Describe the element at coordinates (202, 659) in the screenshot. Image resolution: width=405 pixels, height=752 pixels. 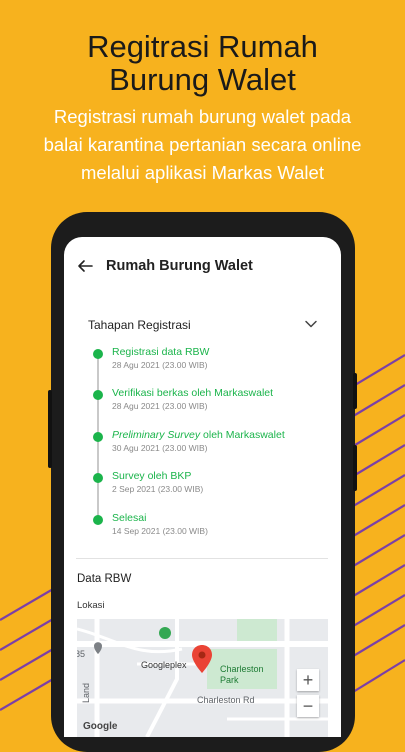
I see `map-pin-icon` at that location.